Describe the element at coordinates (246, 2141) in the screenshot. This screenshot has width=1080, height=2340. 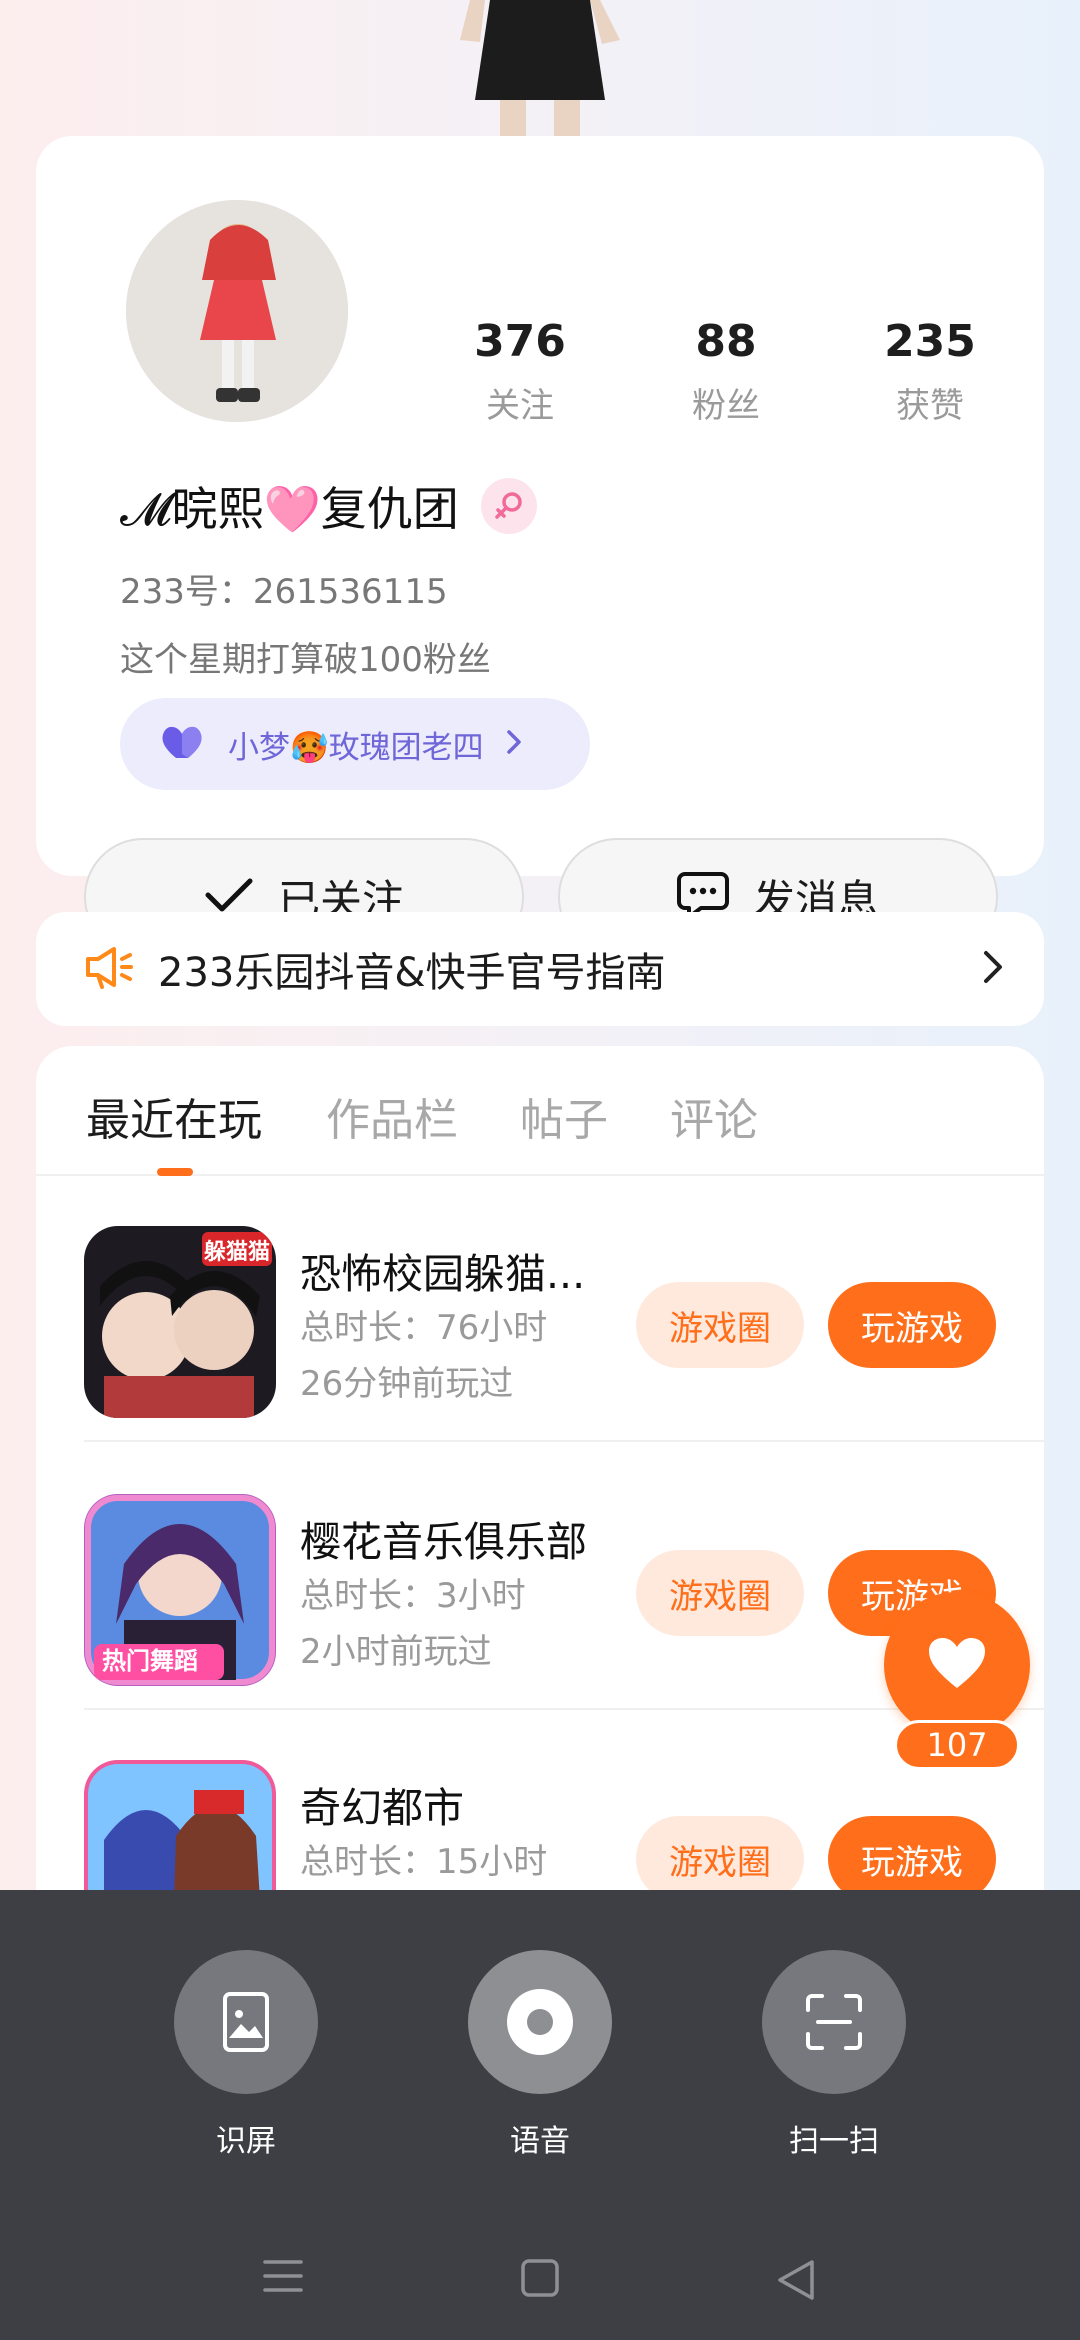
I see `tool-label: 识屏` at that location.